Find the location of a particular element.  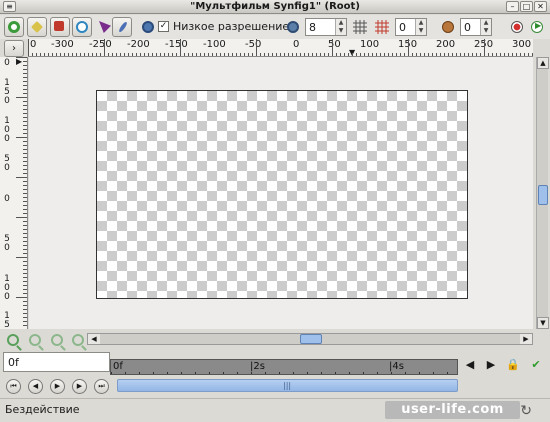

show-position-handles-button is located at coordinates (14, 27).